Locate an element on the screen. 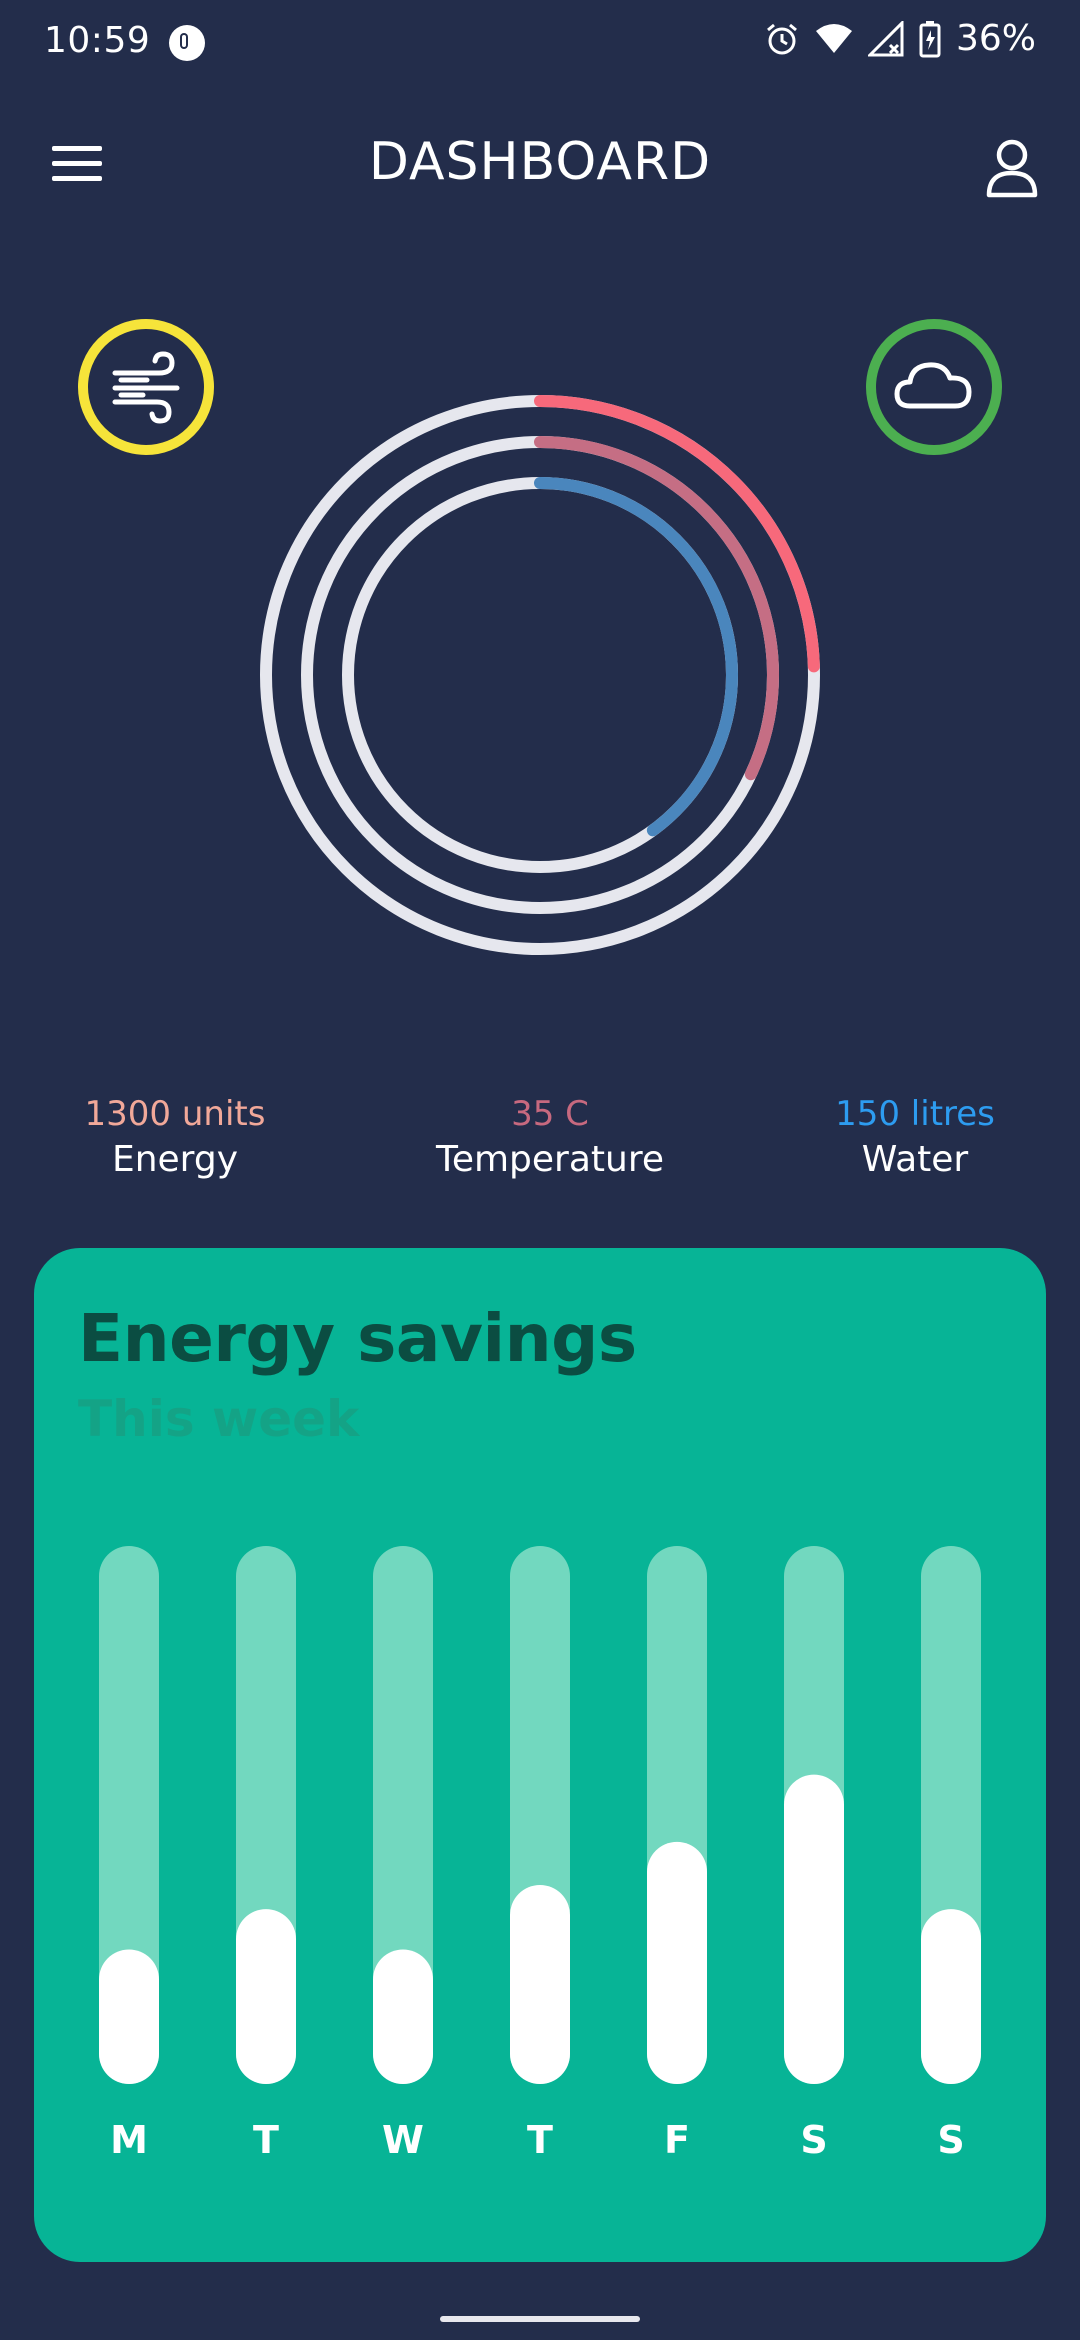 The height and width of the screenshot is (2340, 1080). day-label: M is located at coordinates (129, 2140).